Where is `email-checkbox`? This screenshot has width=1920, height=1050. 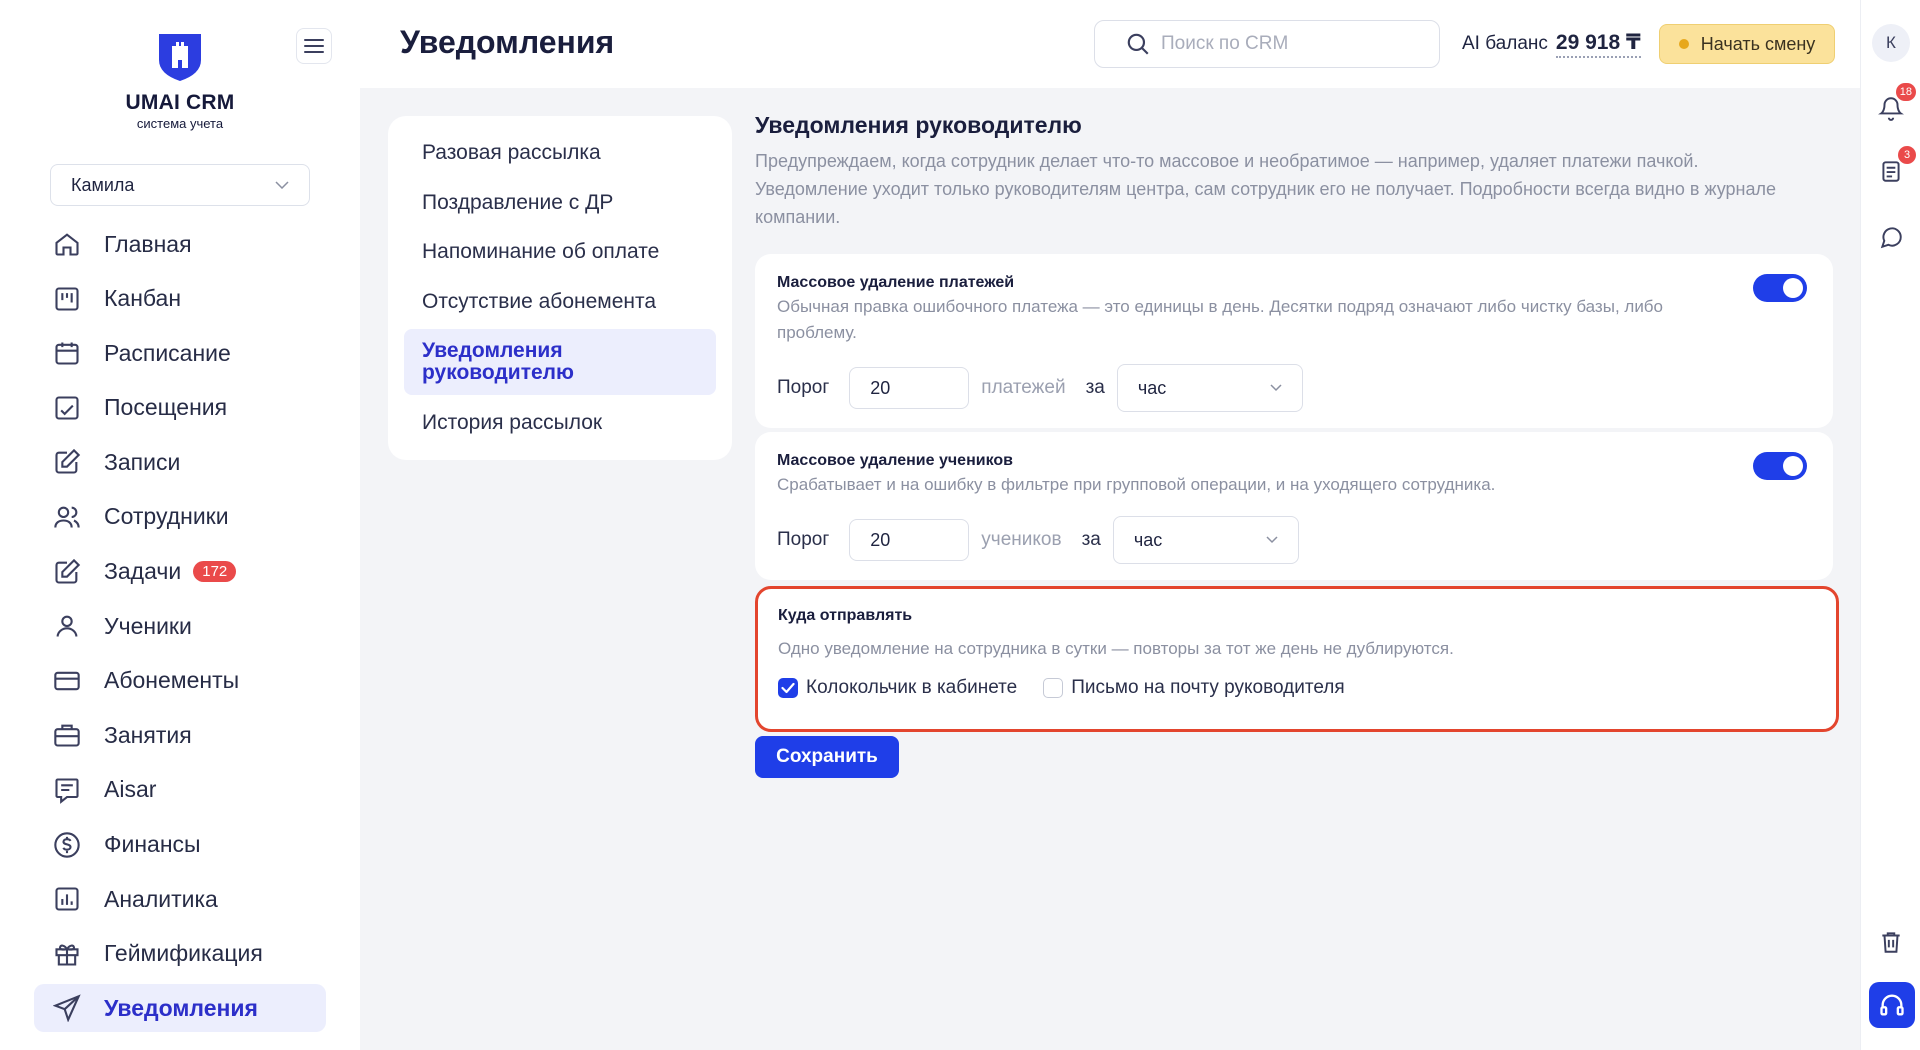 email-checkbox is located at coordinates (1053, 688).